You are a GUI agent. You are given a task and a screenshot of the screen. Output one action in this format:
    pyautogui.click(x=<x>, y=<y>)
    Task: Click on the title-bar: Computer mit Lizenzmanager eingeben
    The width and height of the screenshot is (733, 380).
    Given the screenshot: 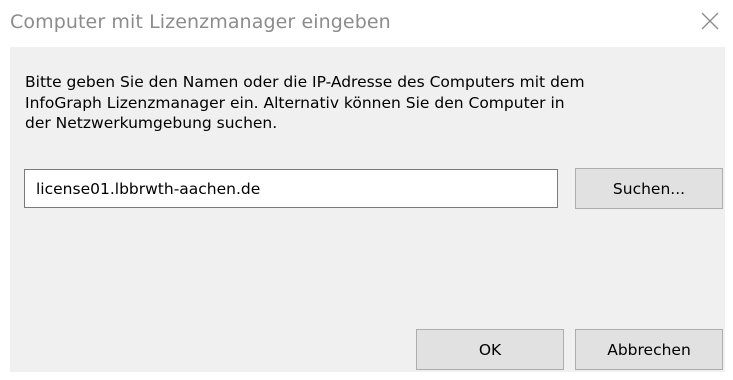 What is the action you would take?
    pyautogui.click(x=366, y=23)
    